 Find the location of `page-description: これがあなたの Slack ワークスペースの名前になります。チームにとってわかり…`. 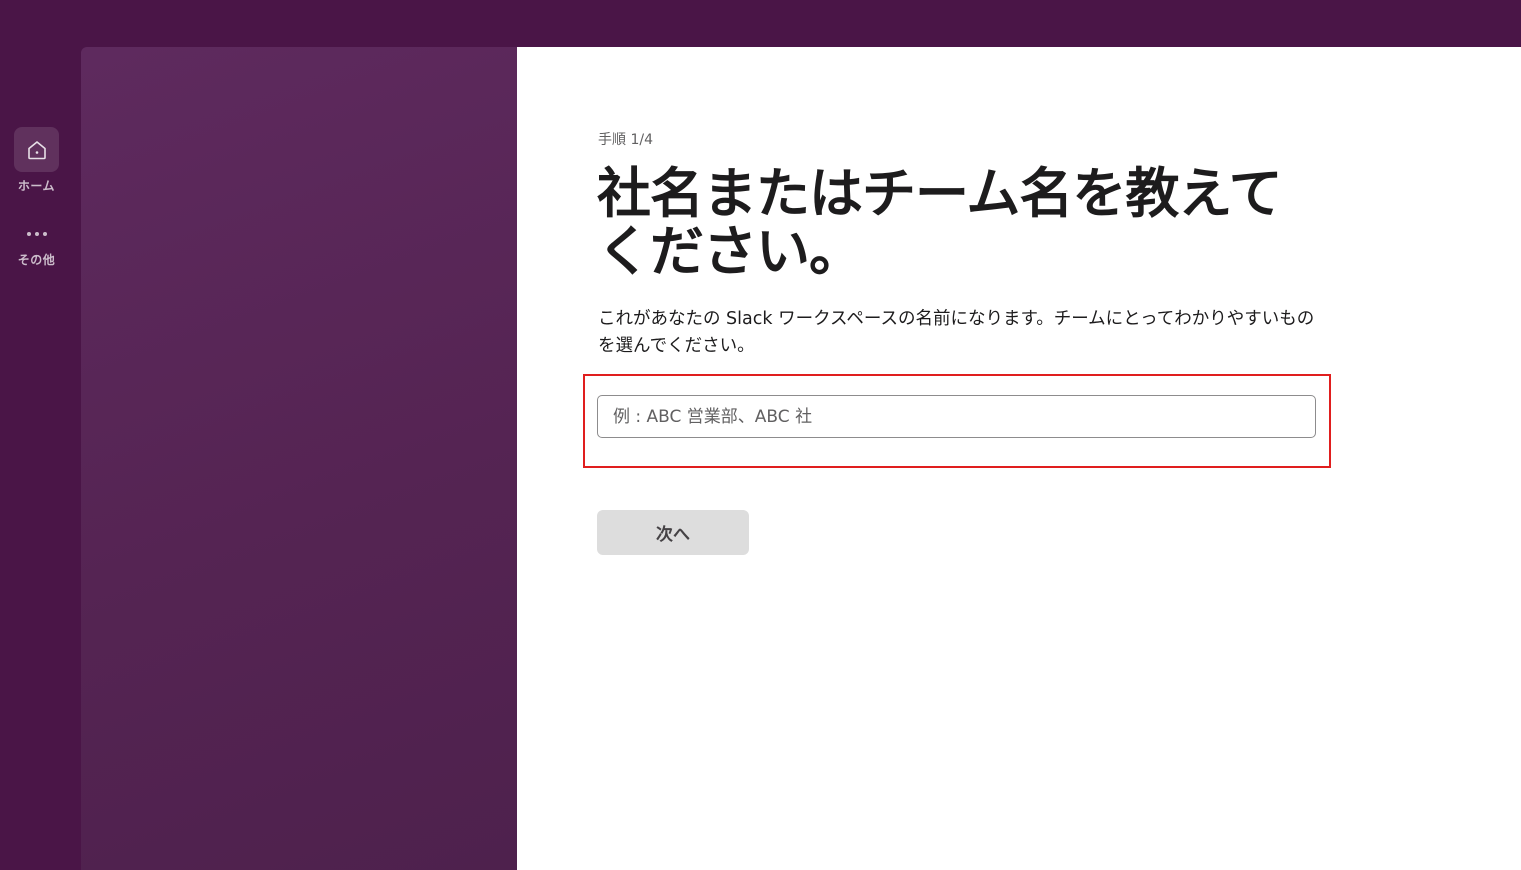

page-description: これがあなたの Slack ワークスペースの名前になります。チームにとってわかり… is located at coordinates (956, 332).